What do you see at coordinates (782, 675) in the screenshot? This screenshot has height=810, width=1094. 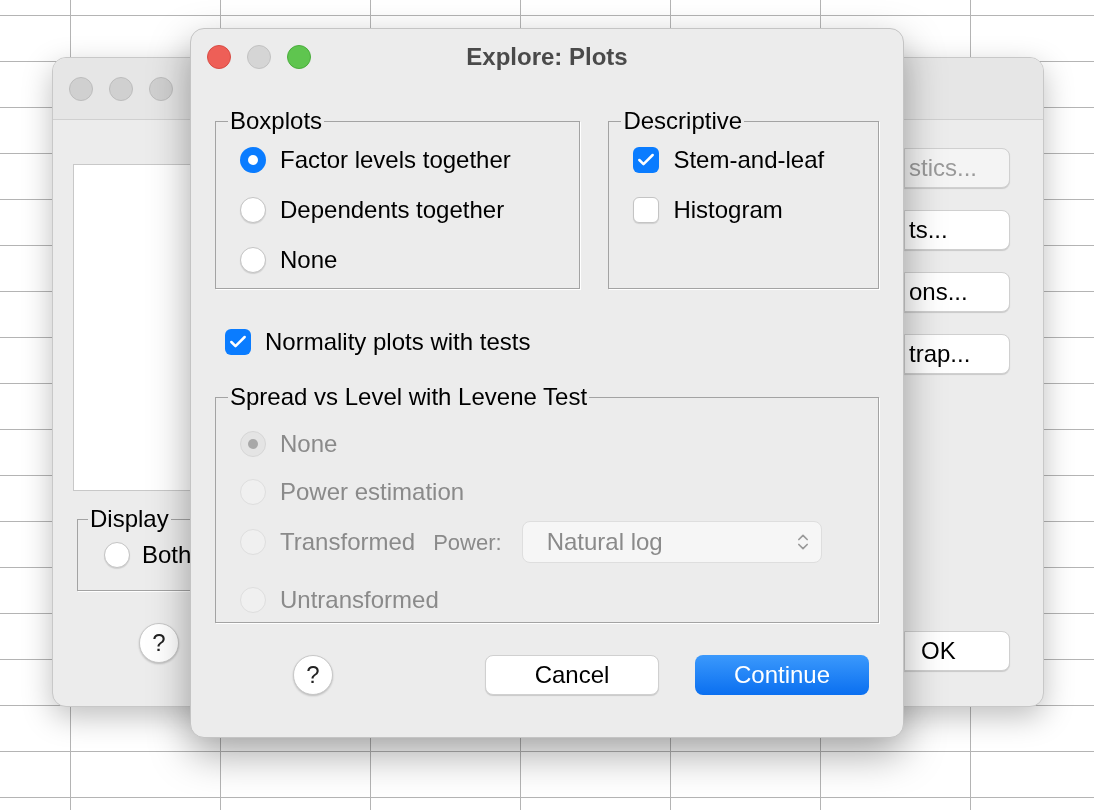 I see `continue-button: Continue` at bounding box center [782, 675].